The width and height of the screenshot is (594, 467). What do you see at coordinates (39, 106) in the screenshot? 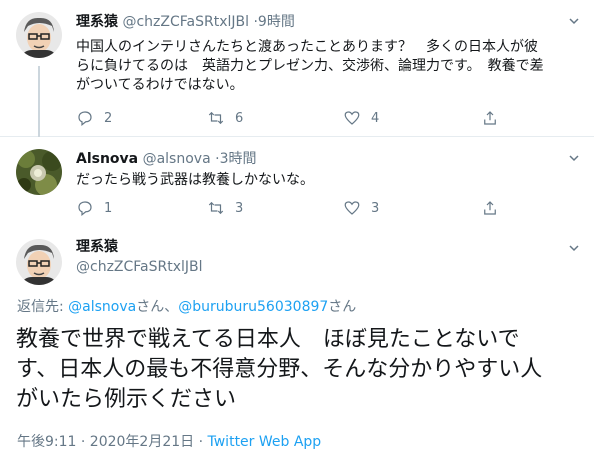
I see `thread-line` at bounding box center [39, 106].